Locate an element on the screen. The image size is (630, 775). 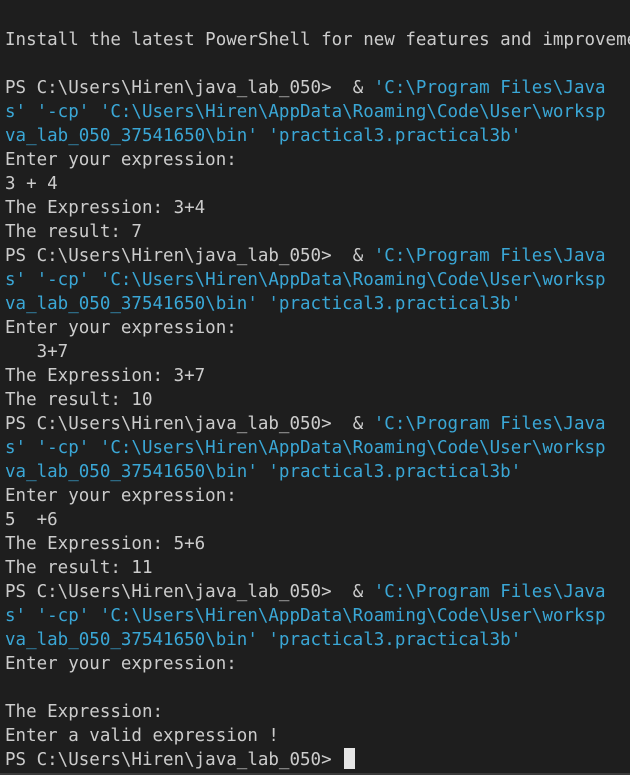
terminal-line: The Expression: 3+4 is located at coordinates (105, 208).